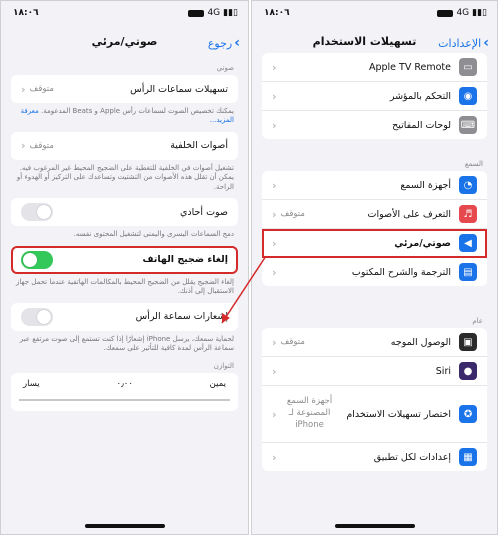 The width and height of the screenshot is (498, 535). Describe the element at coordinates (412, 457) in the screenshot. I see `row-label: إعدادات لكل تطبيق` at that location.